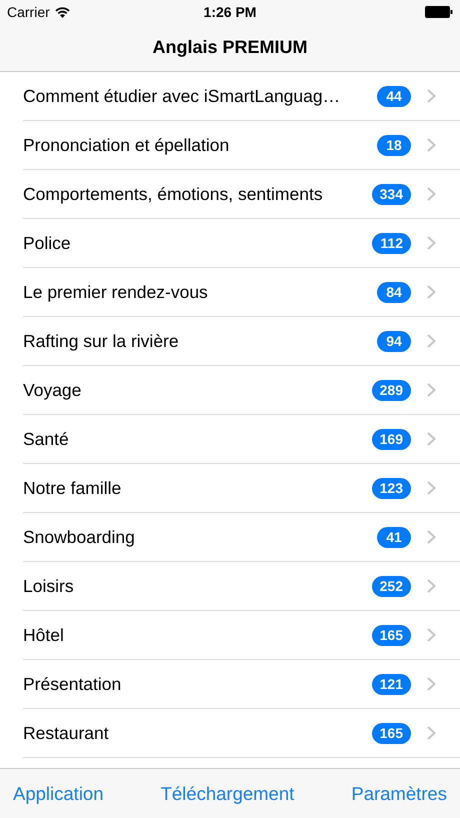 The image size is (460, 818). Describe the element at coordinates (391, 586) in the screenshot. I see `count-badge: 252` at that location.